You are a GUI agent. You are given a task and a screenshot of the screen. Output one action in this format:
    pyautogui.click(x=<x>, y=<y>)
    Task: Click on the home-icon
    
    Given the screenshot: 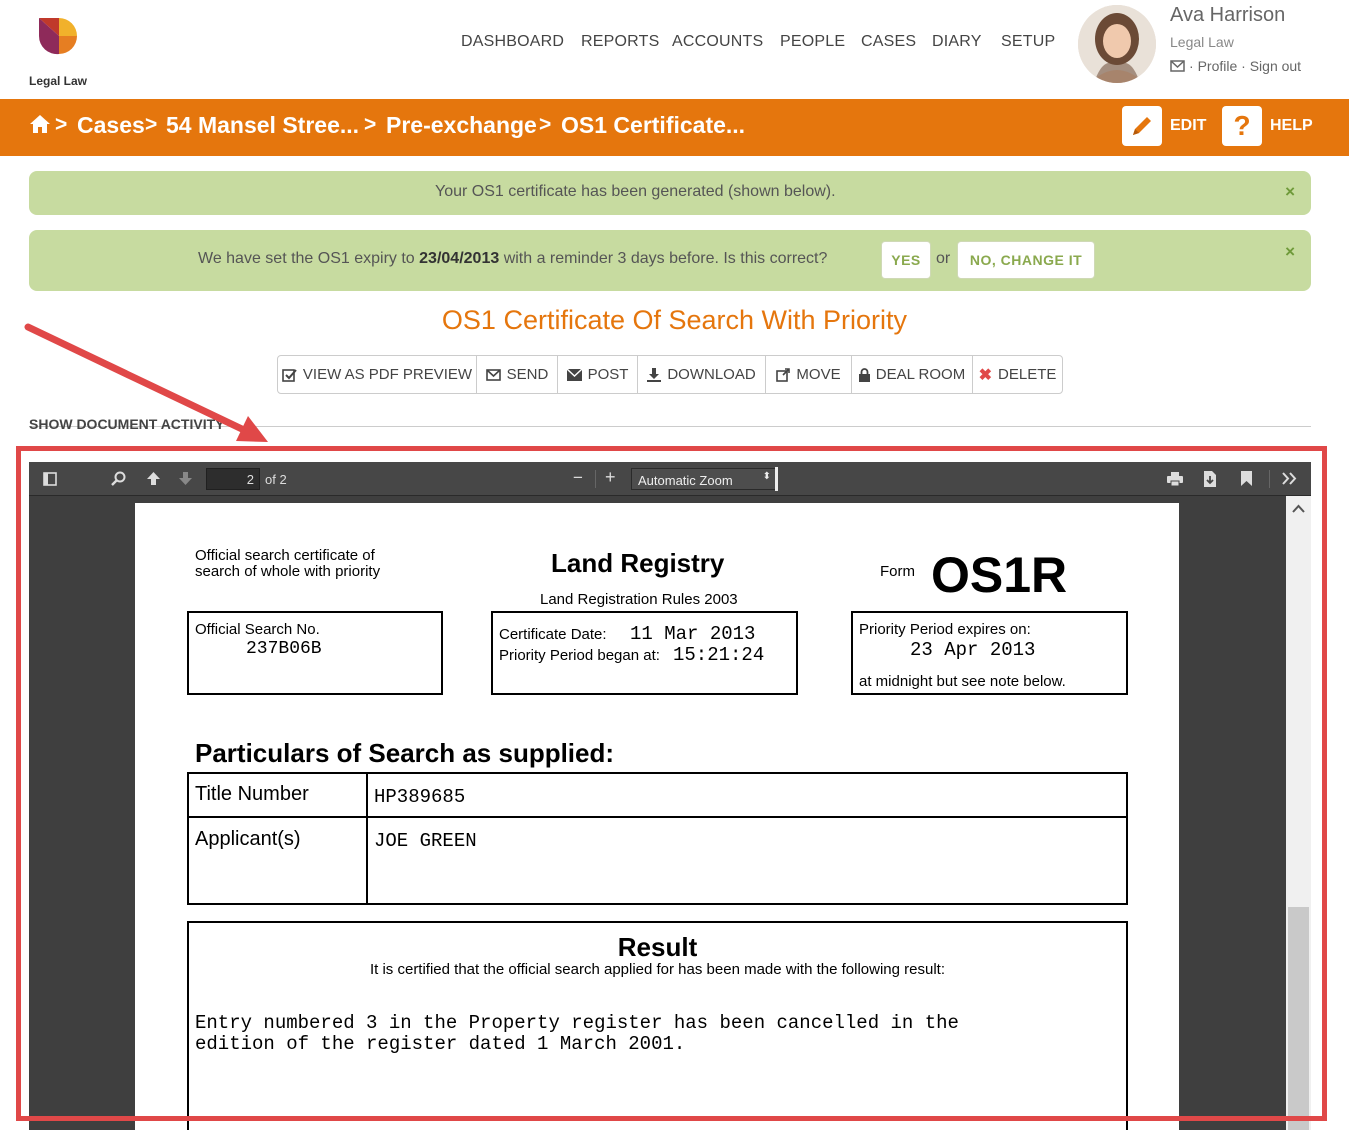 What is the action you would take?
    pyautogui.click(x=40, y=124)
    